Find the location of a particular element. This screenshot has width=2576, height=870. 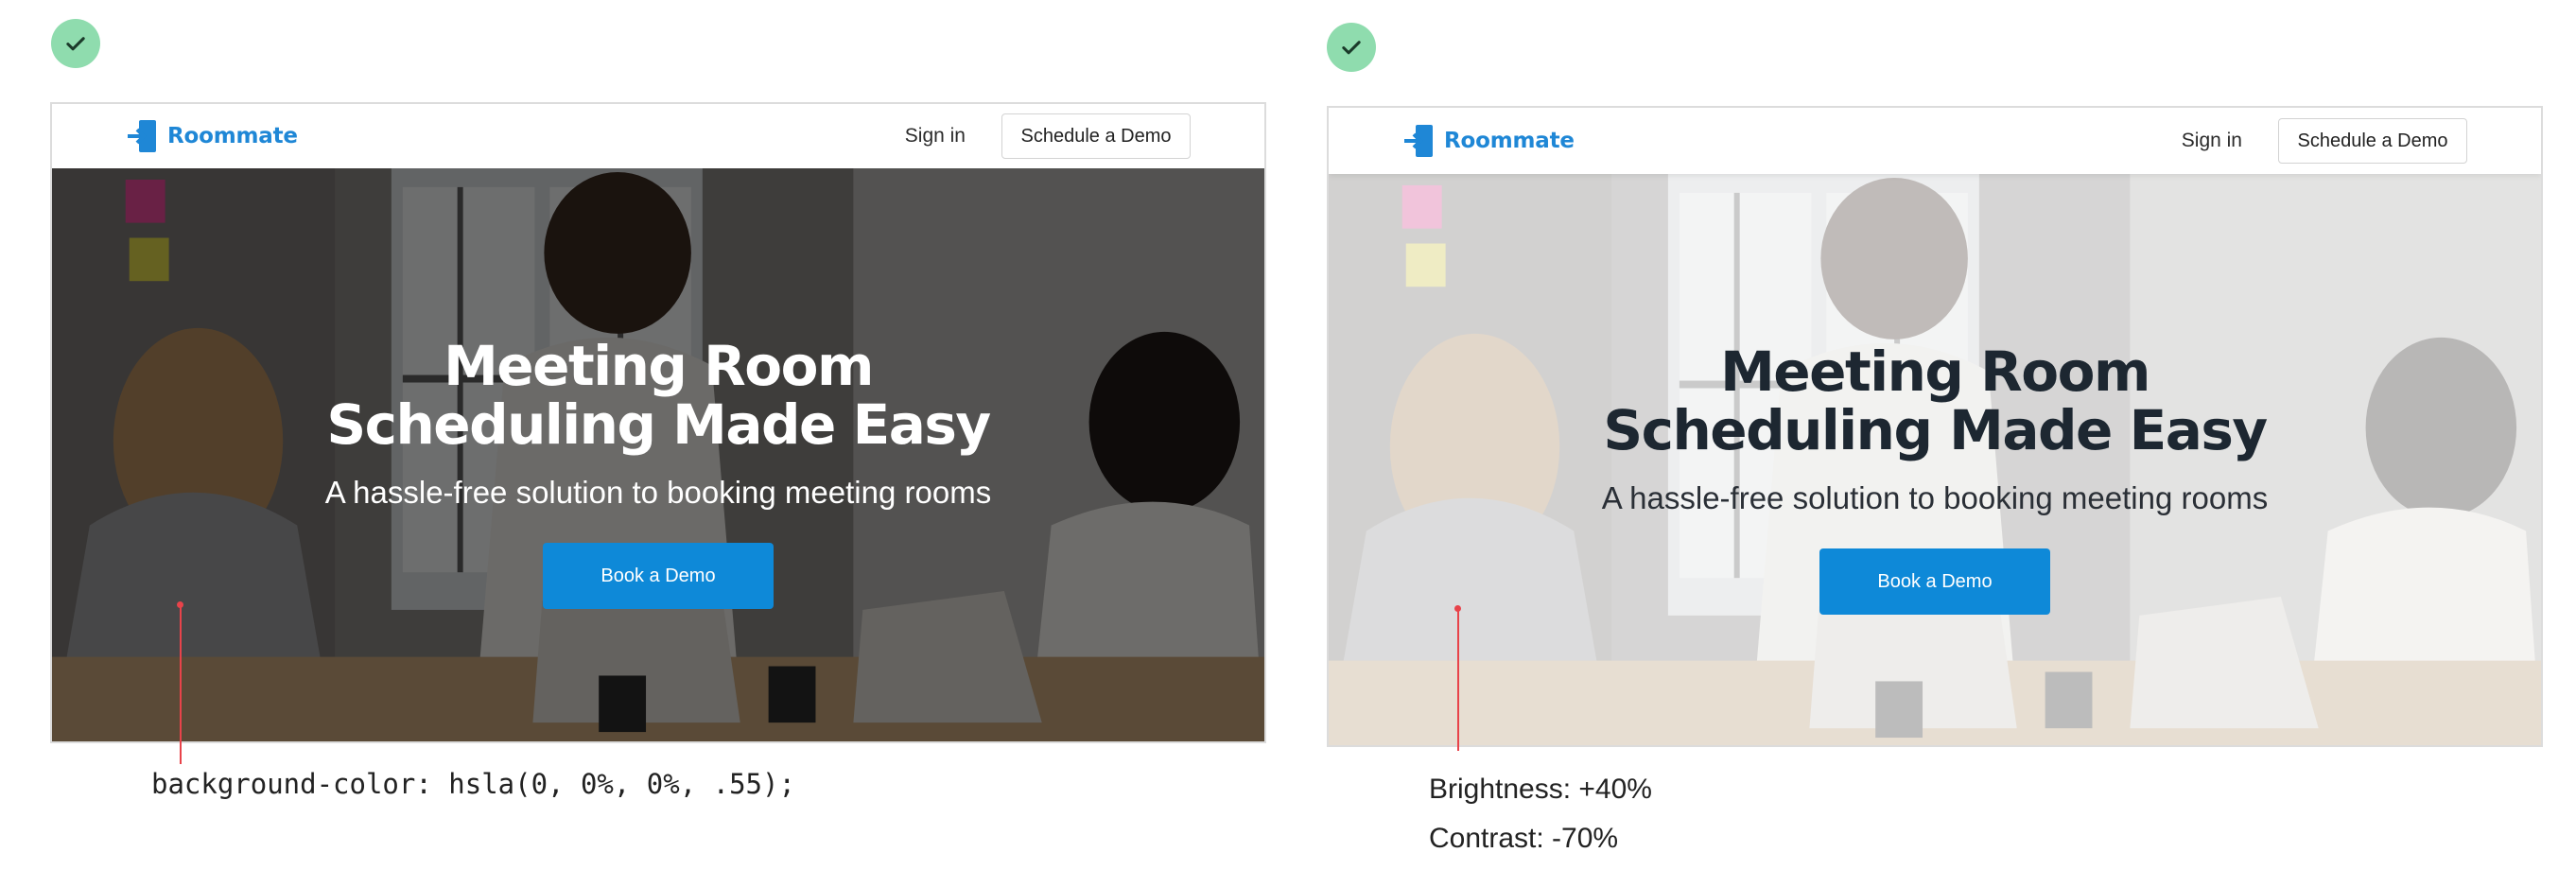

overlay-css-caption: background-color: hsla(0, 0%, 0%, .55); is located at coordinates (473, 784).